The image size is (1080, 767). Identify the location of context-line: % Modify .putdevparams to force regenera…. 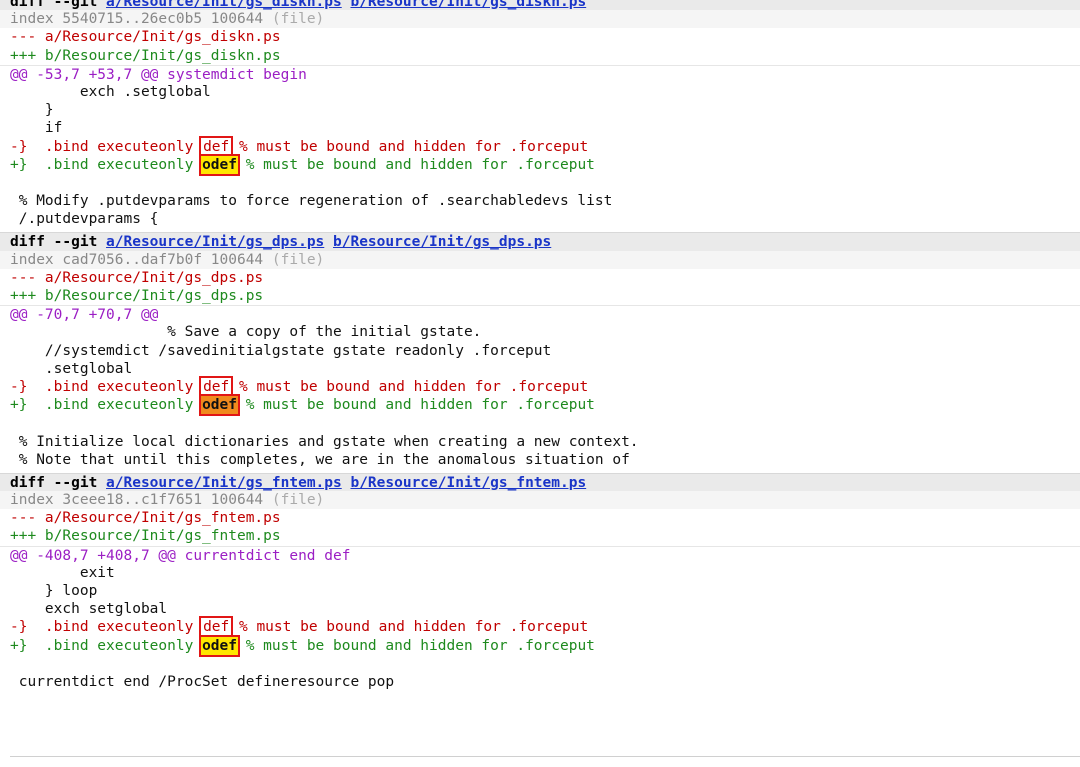
(311, 201).